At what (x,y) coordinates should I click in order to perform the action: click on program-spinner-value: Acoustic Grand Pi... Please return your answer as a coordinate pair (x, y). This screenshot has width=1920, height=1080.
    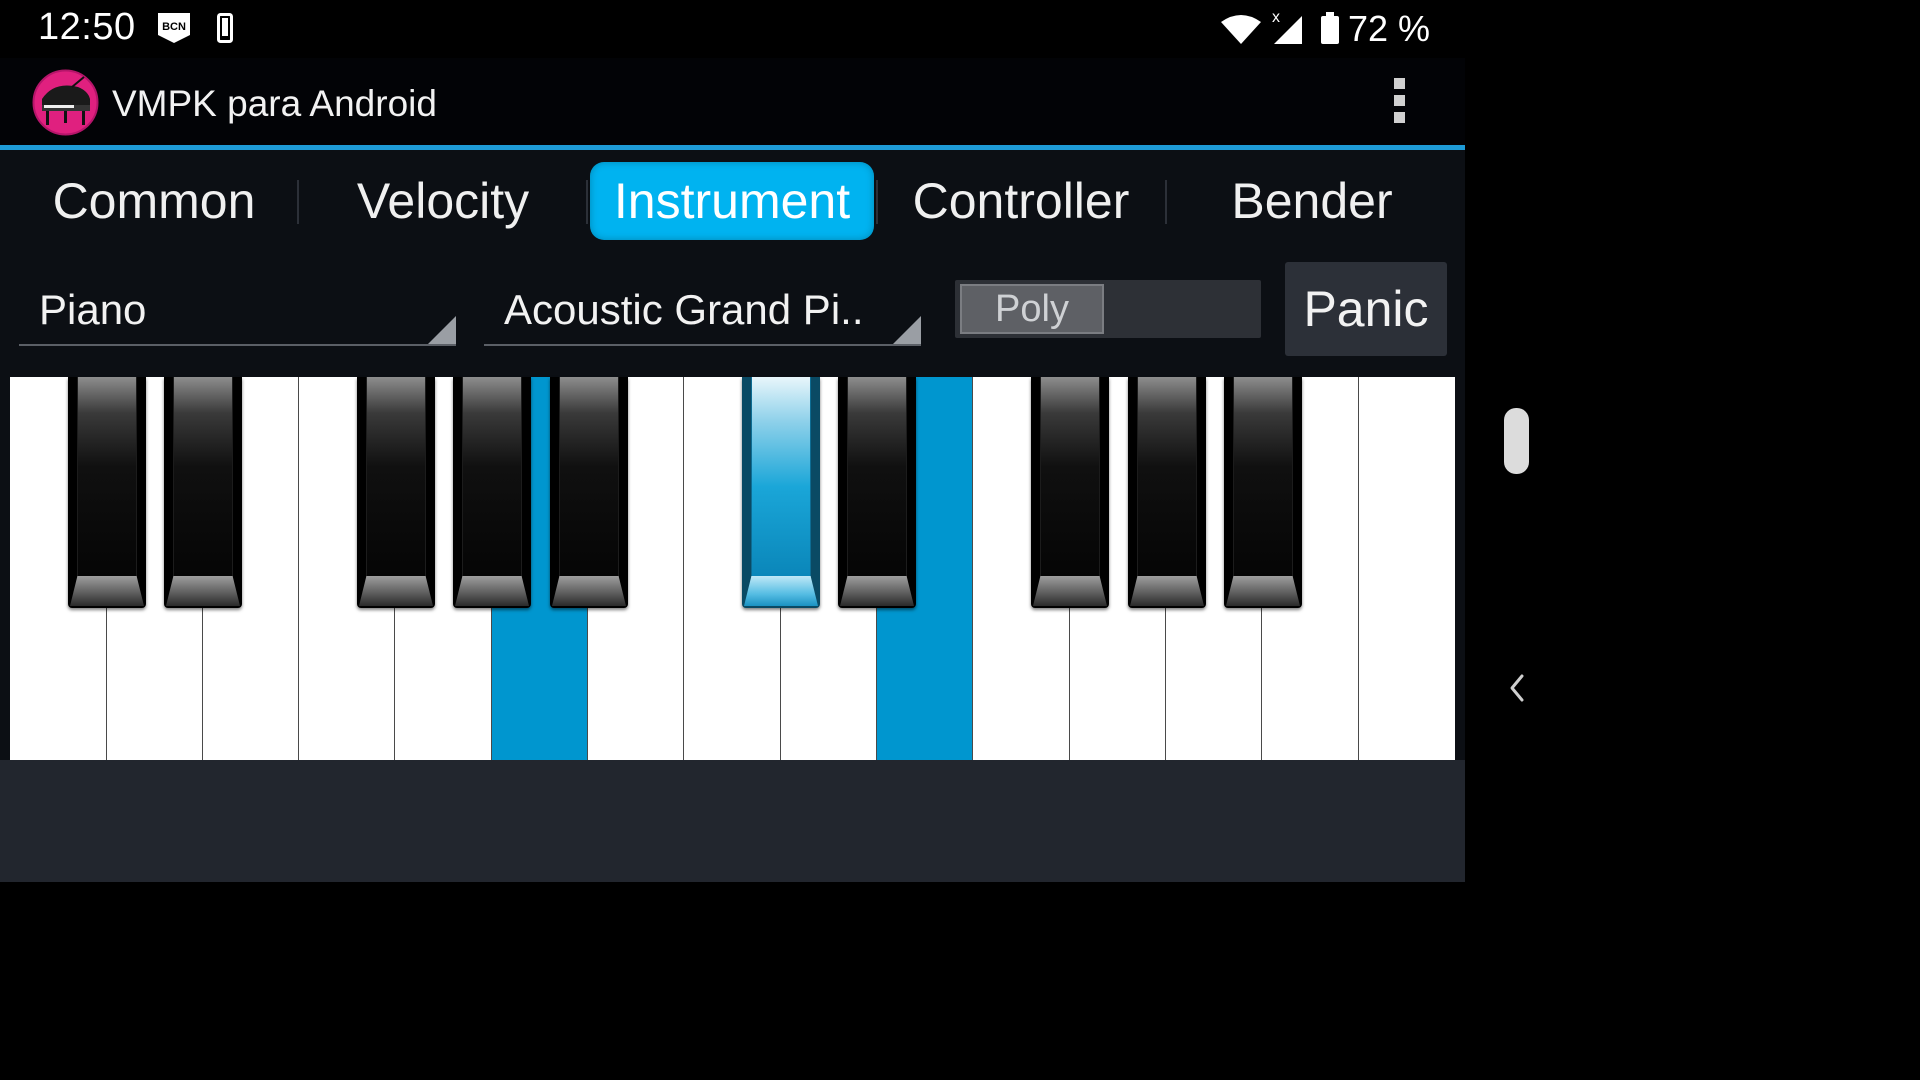
    Looking at the image, I should click on (684, 309).